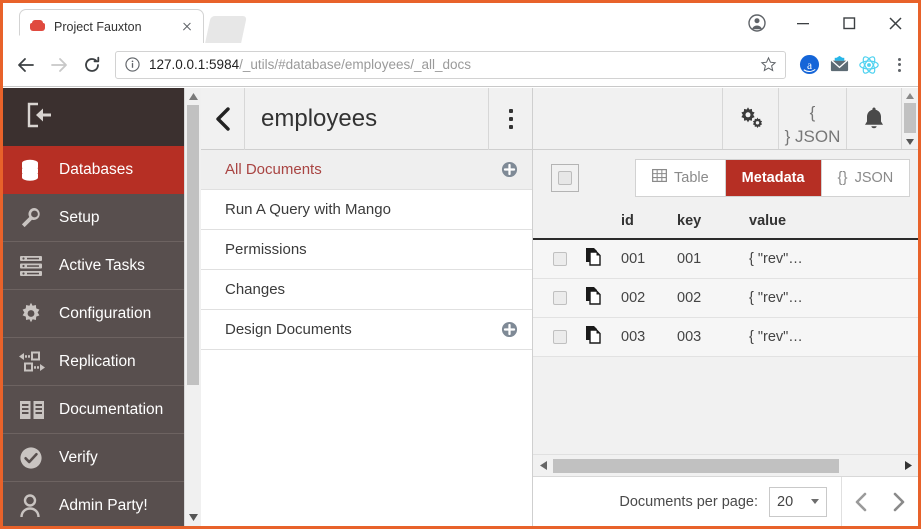 This screenshot has width=921, height=529. Describe the element at coordinates (366, 330) in the screenshot. I see `nav-item-design-documents: Design Documents` at that location.